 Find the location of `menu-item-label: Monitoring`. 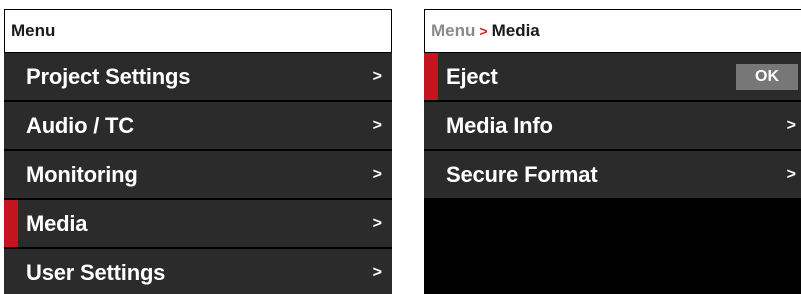

menu-item-label: Monitoring is located at coordinates (82, 174).